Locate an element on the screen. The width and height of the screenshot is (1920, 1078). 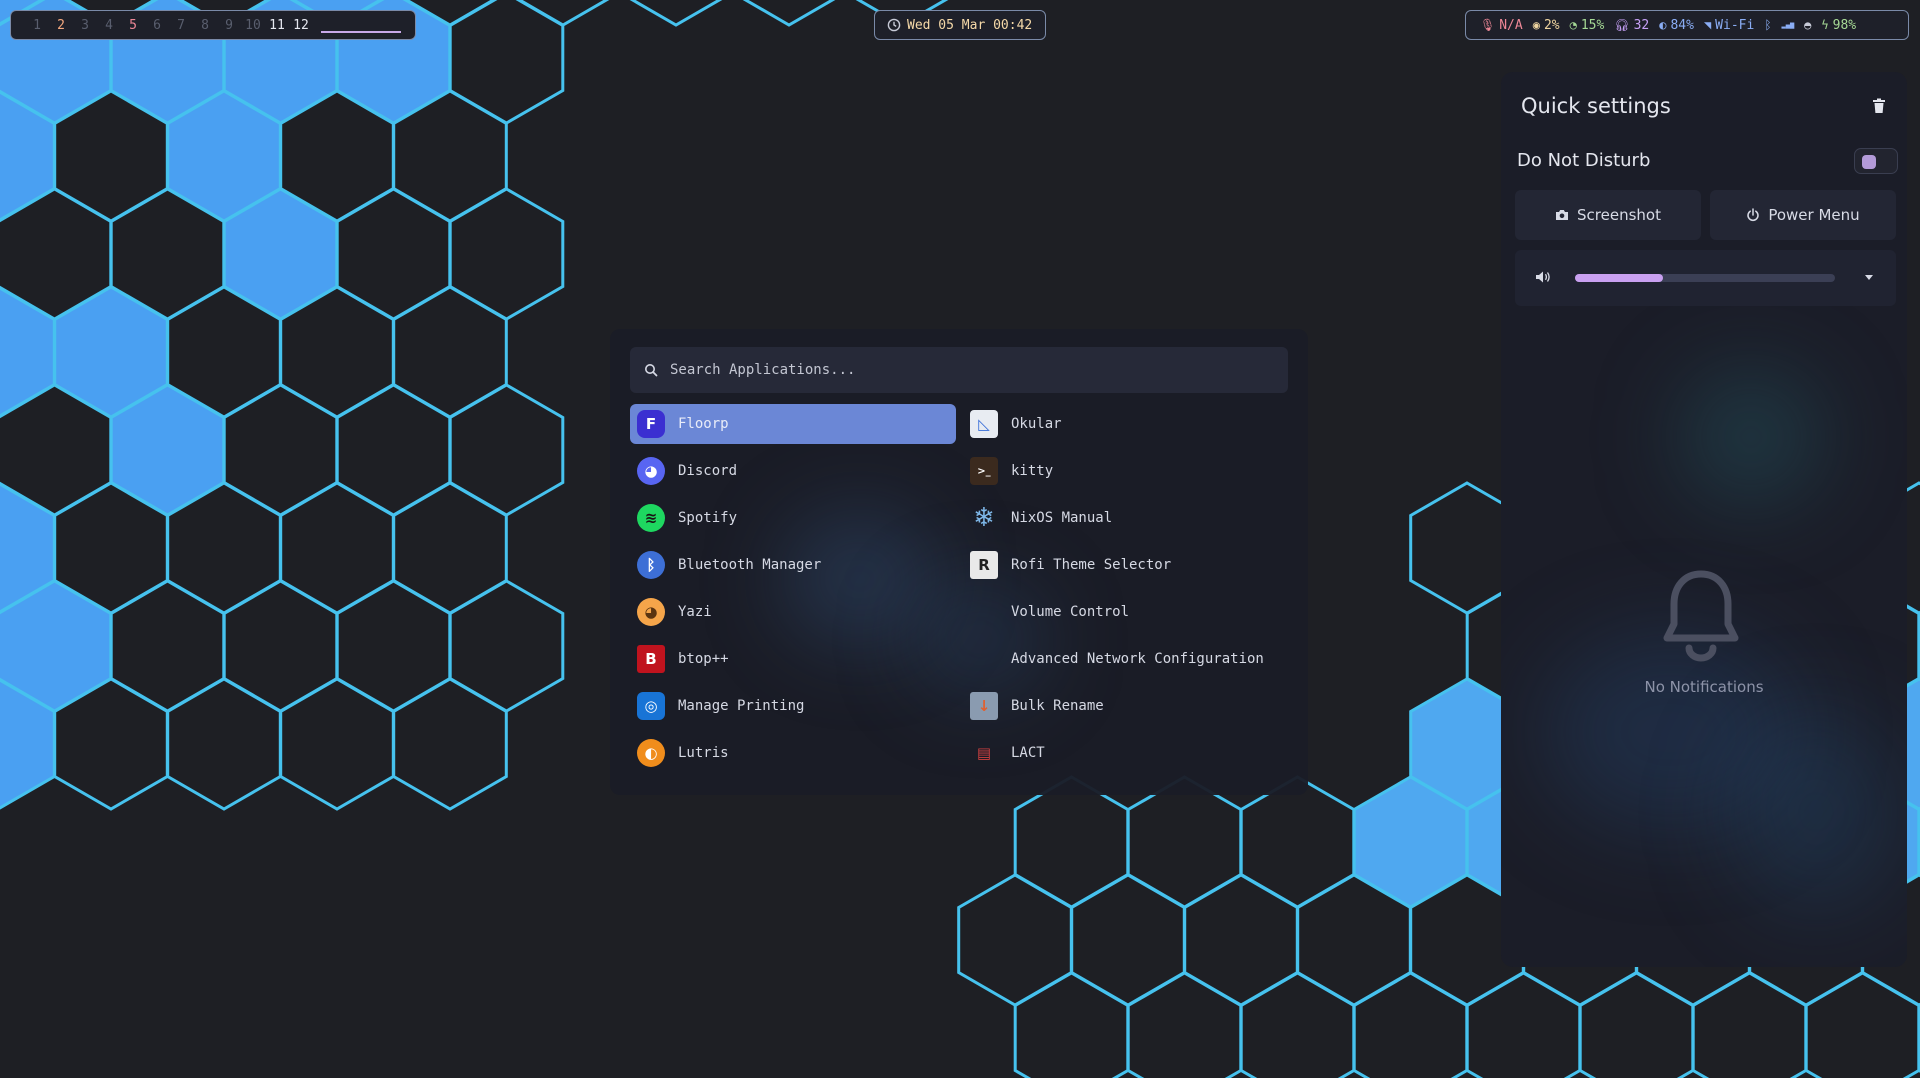
status-microphone: 🎙︎ N/A is located at coordinates (1501, 25).